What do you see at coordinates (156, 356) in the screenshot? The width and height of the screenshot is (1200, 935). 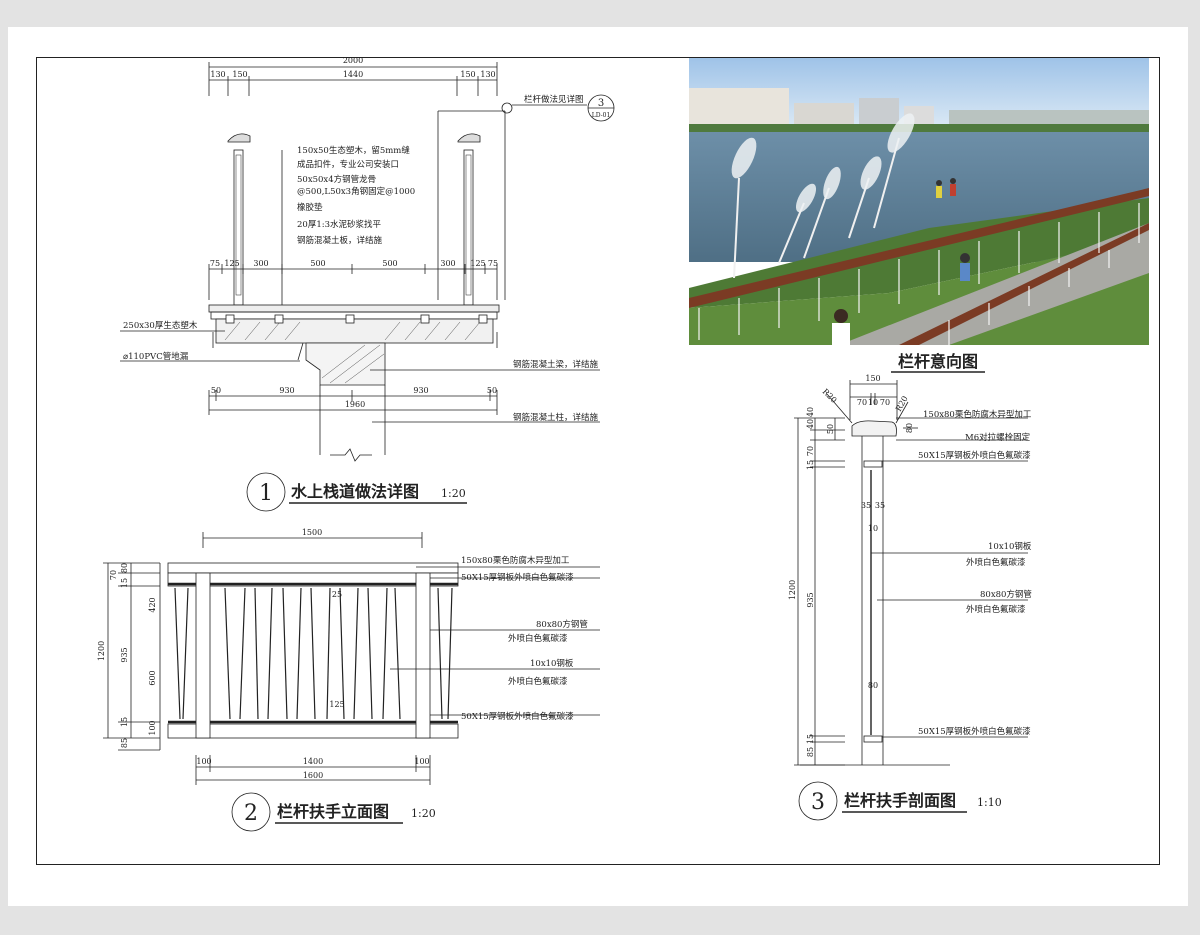 I see `note-pvc-drain: ⌀110PVC管地漏` at bounding box center [156, 356].